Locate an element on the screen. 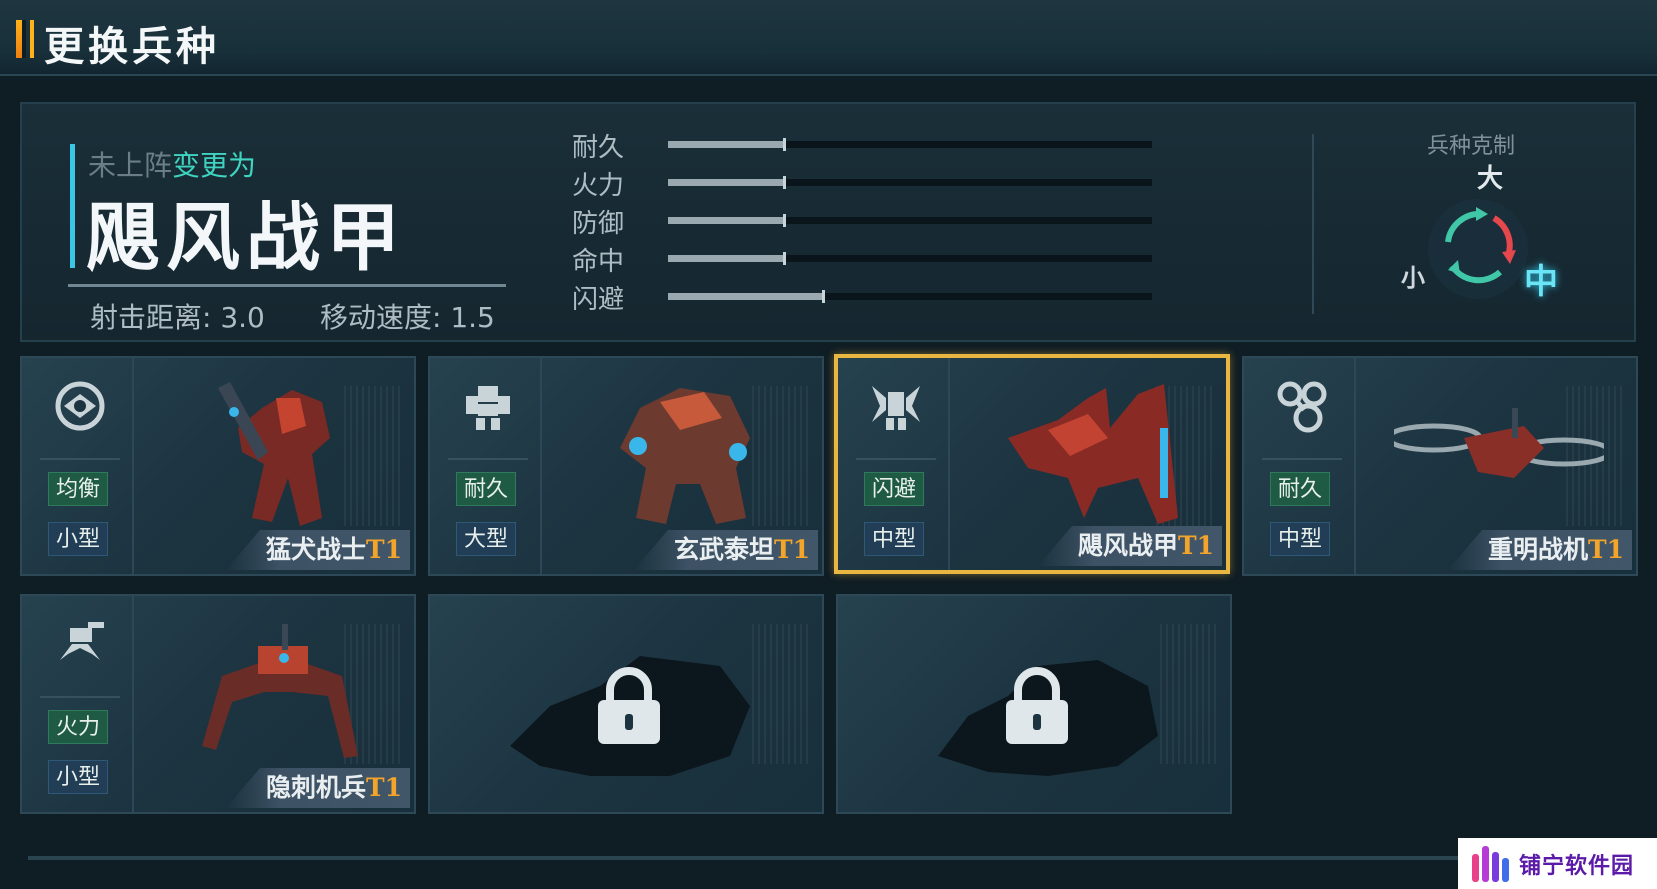  stat-bar-row: 火力 is located at coordinates (862, 181).